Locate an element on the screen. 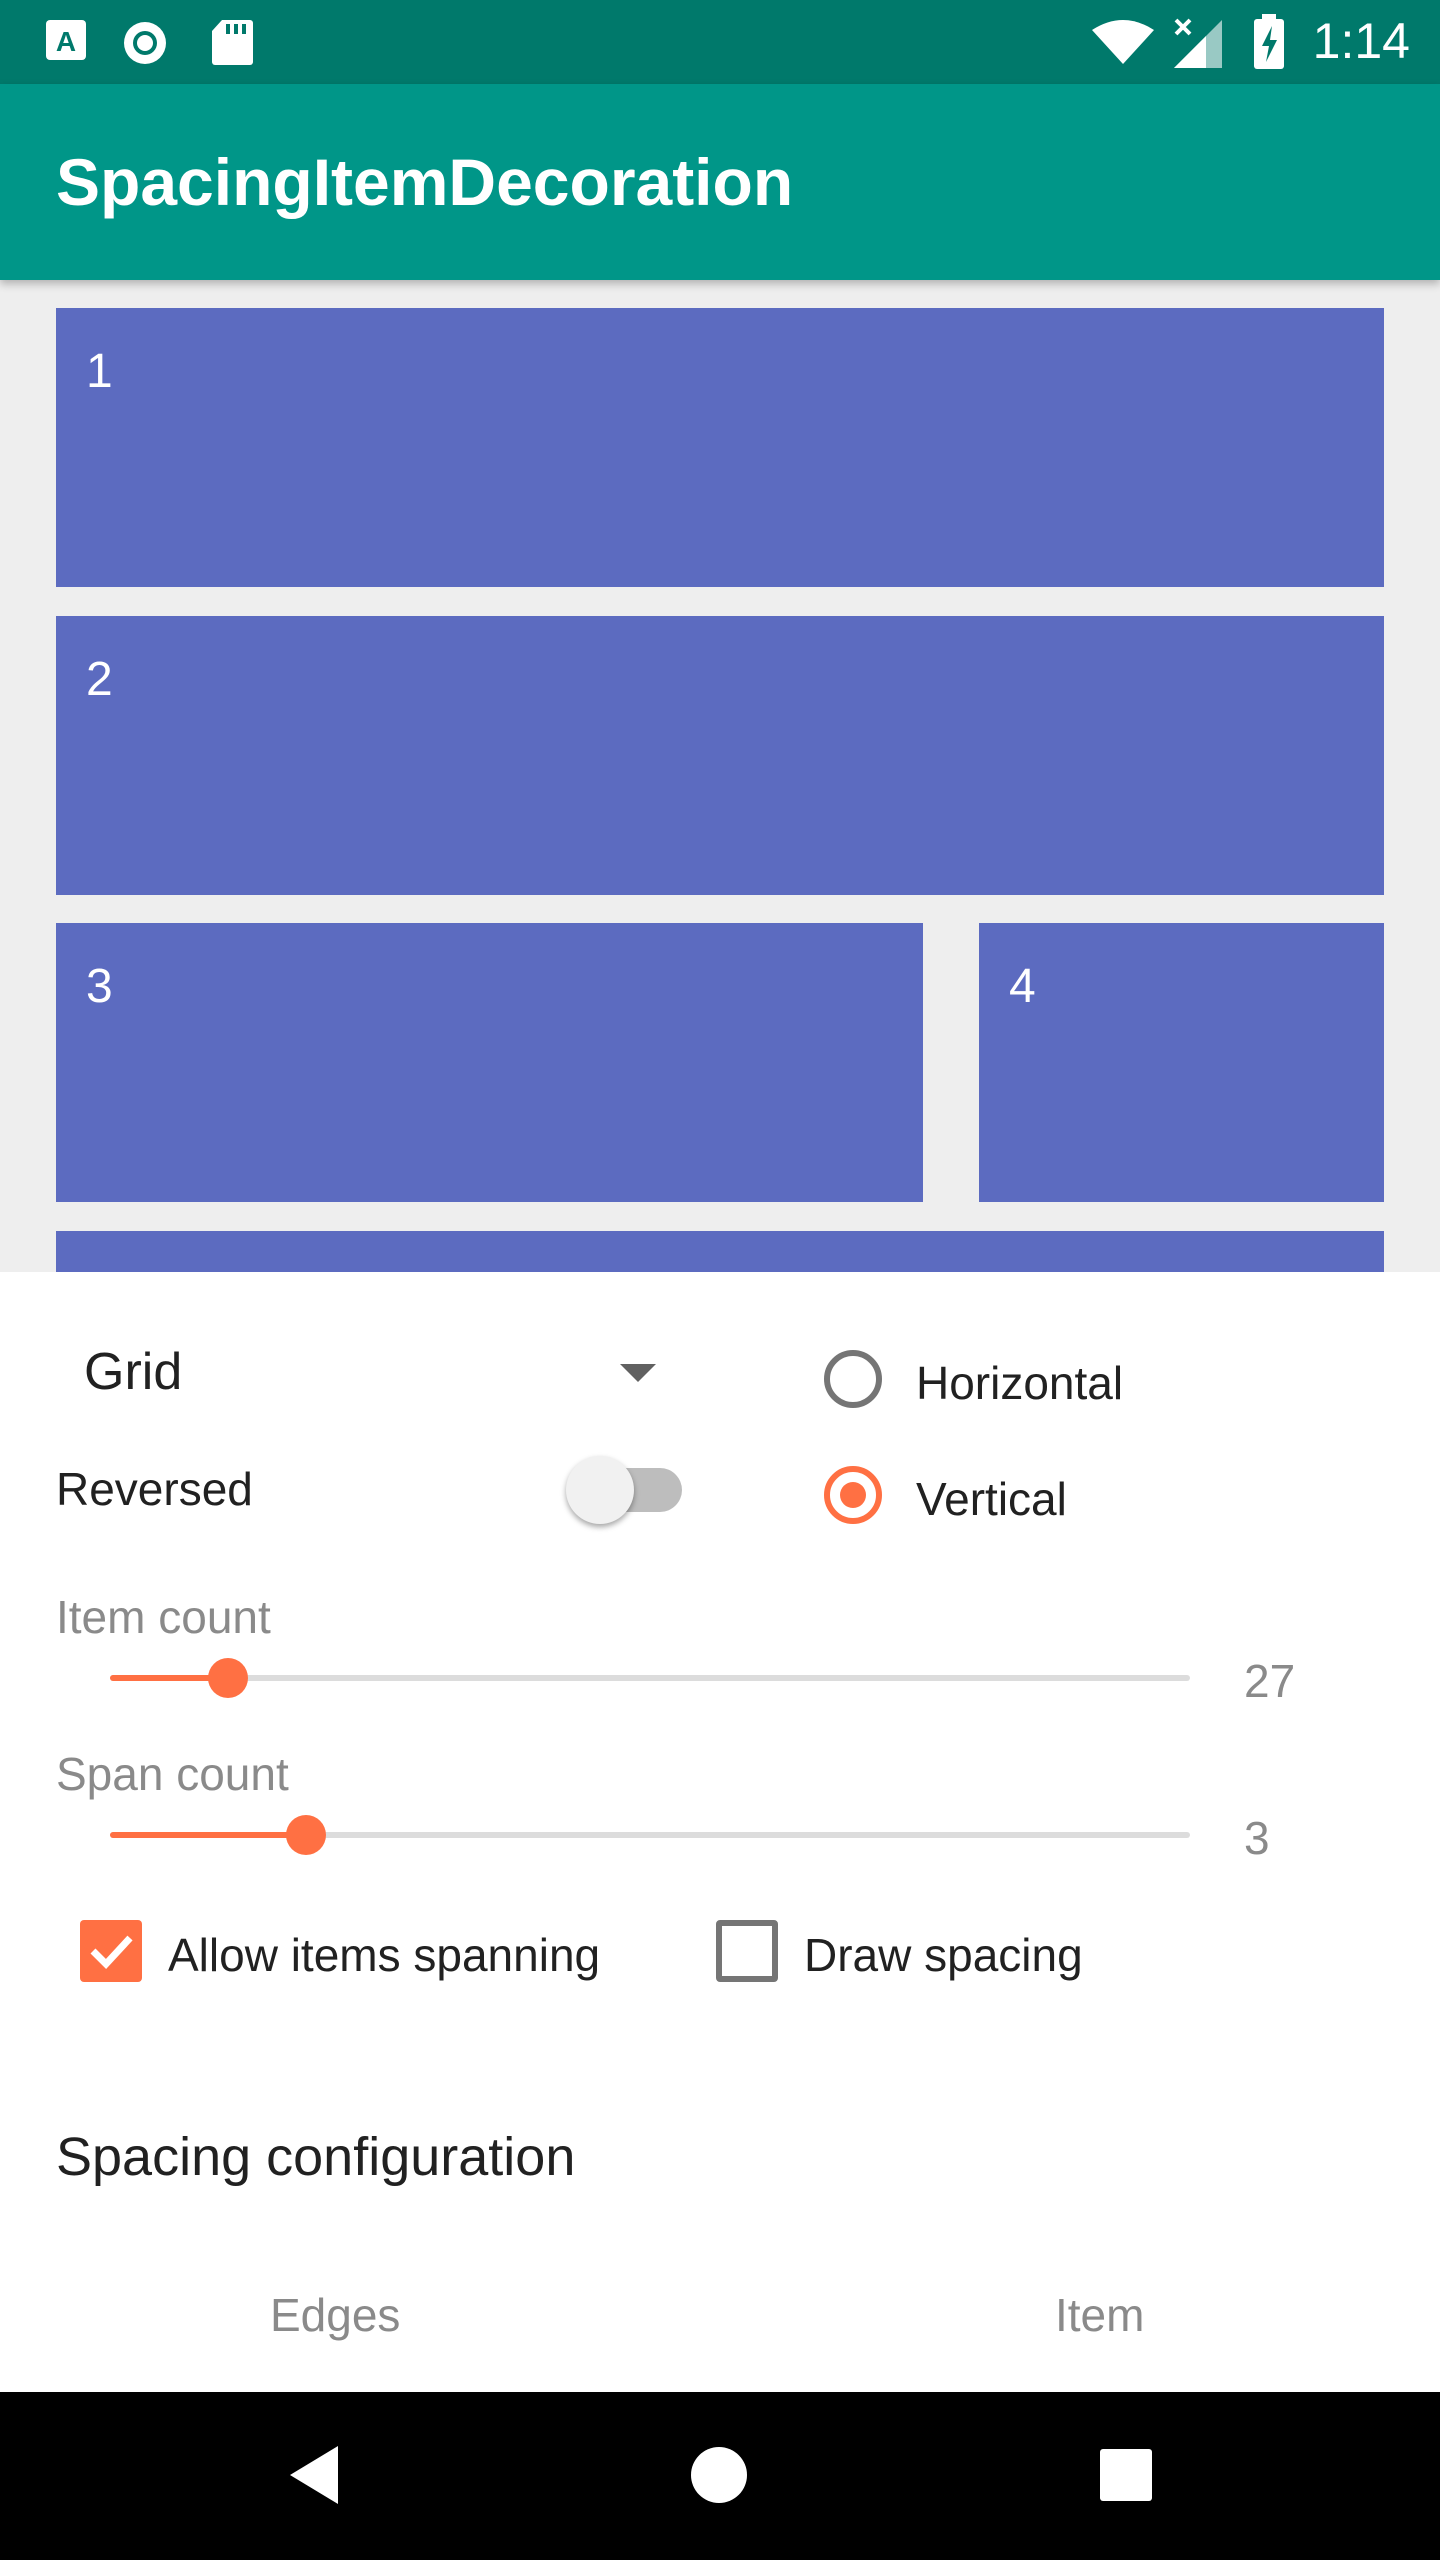 Image resolution: width=1440 pixels, height=2560 pixels. radio-vertical-button is located at coordinates (853, 1495).